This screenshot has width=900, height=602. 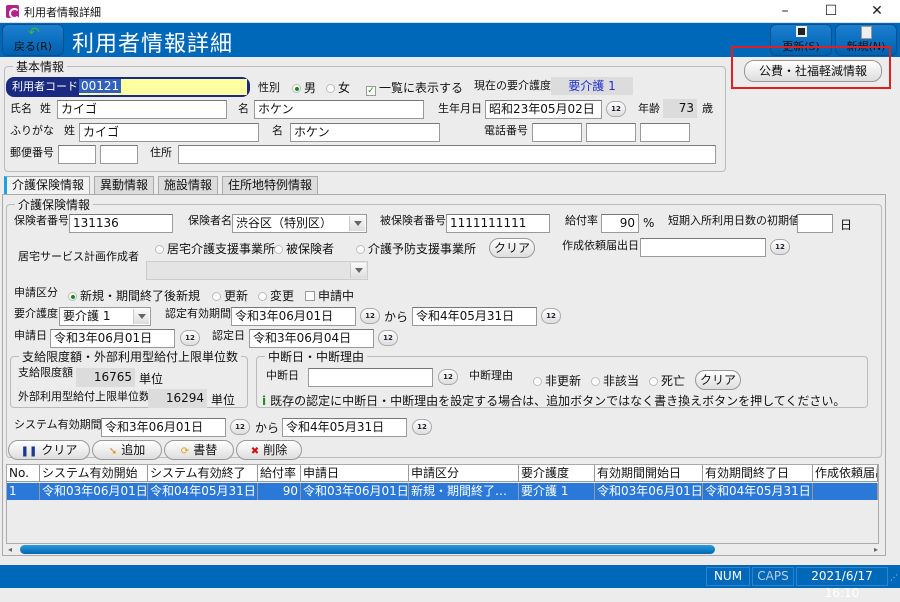 What do you see at coordinates (718, 380) in the screenshot?
I see `suspend-clear-button: クリア` at bounding box center [718, 380].